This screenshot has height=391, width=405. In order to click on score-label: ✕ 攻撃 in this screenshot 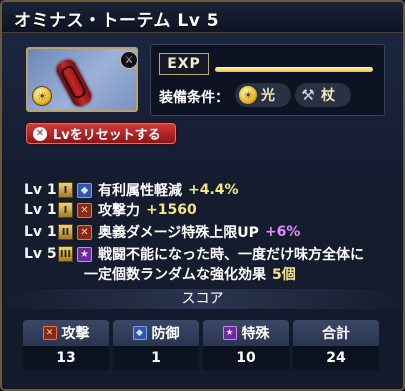, I will do `click(66, 333)`.